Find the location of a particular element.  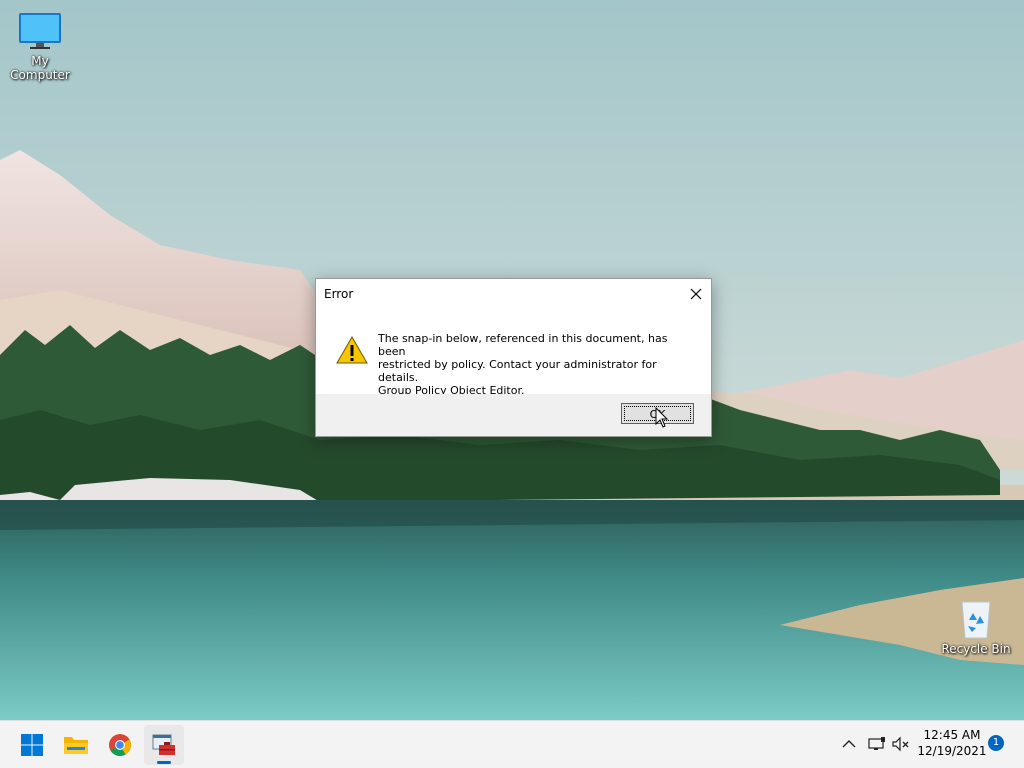

start-button is located at coordinates (32, 745).